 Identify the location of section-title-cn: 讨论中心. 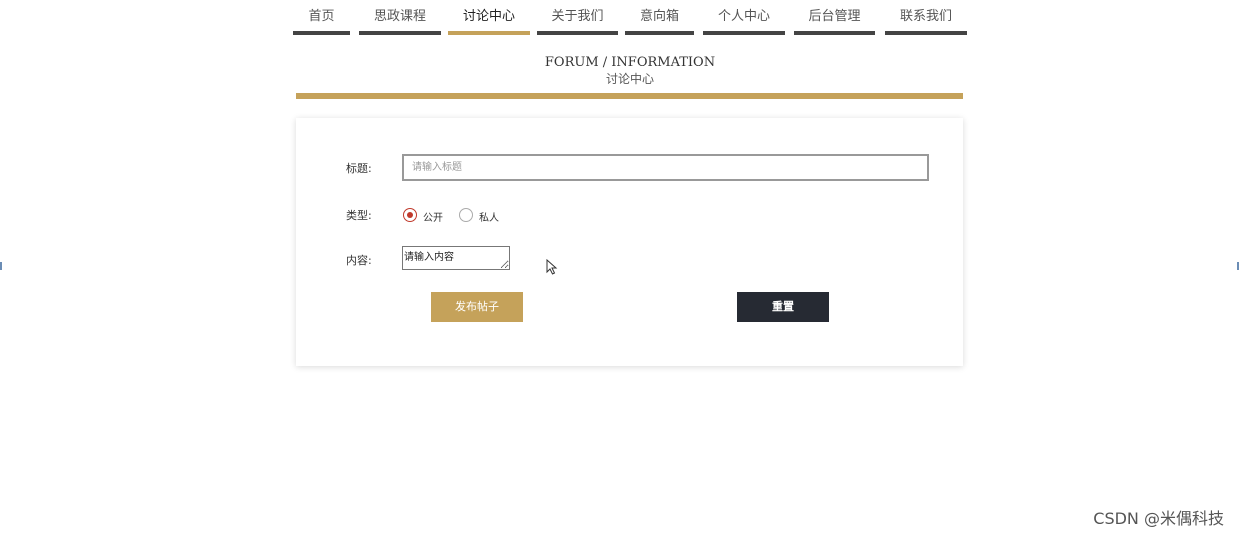
(629, 79).